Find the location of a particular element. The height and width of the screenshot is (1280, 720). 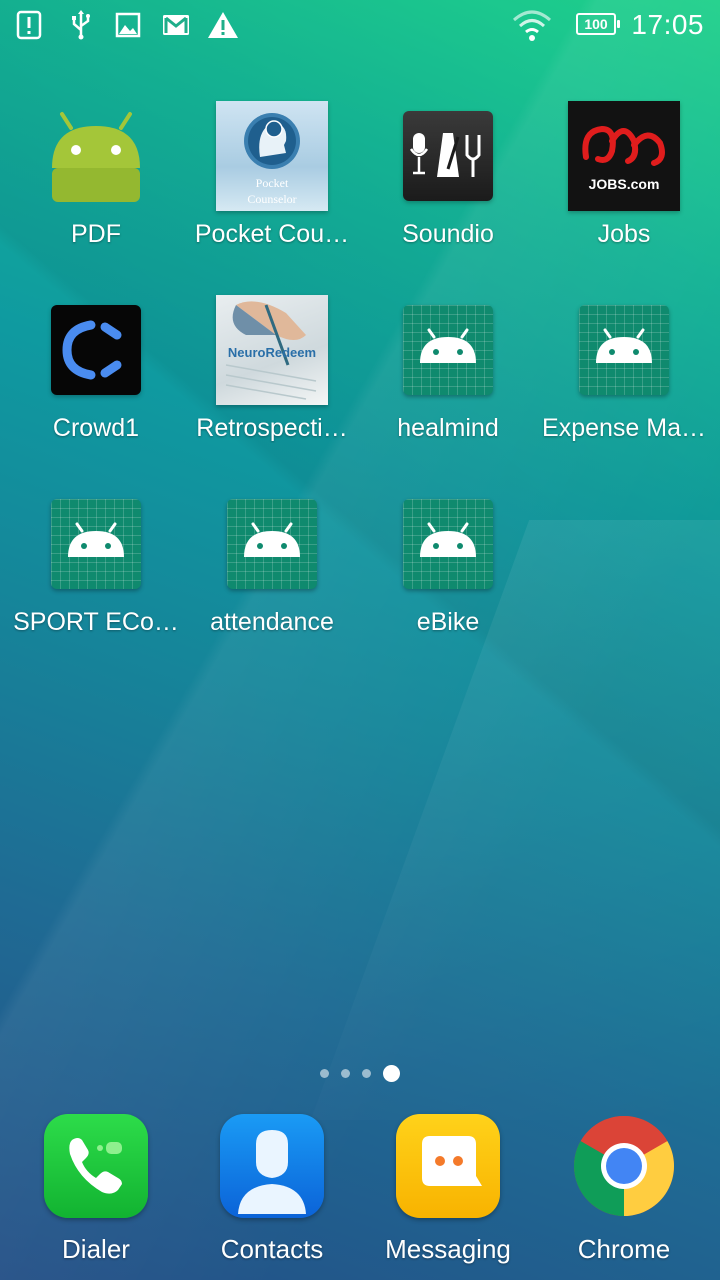

jobs-icon: JOBS.com is located at coordinates (624, 156).